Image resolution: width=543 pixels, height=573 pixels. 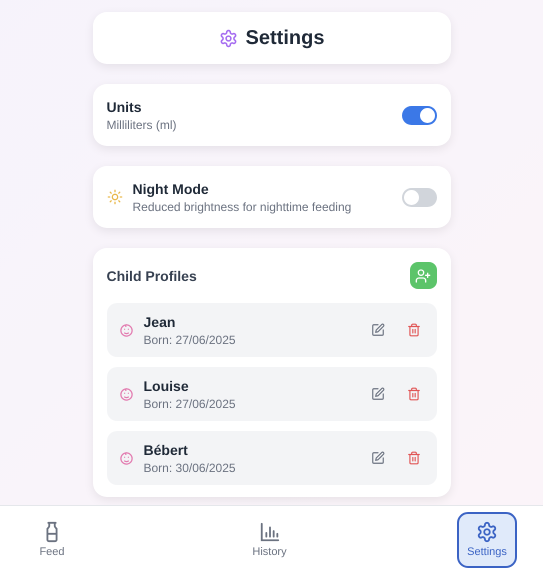 What do you see at coordinates (142, 125) in the screenshot?
I see `setting-value: Milliliters (ml)` at bounding box center [142, 125].